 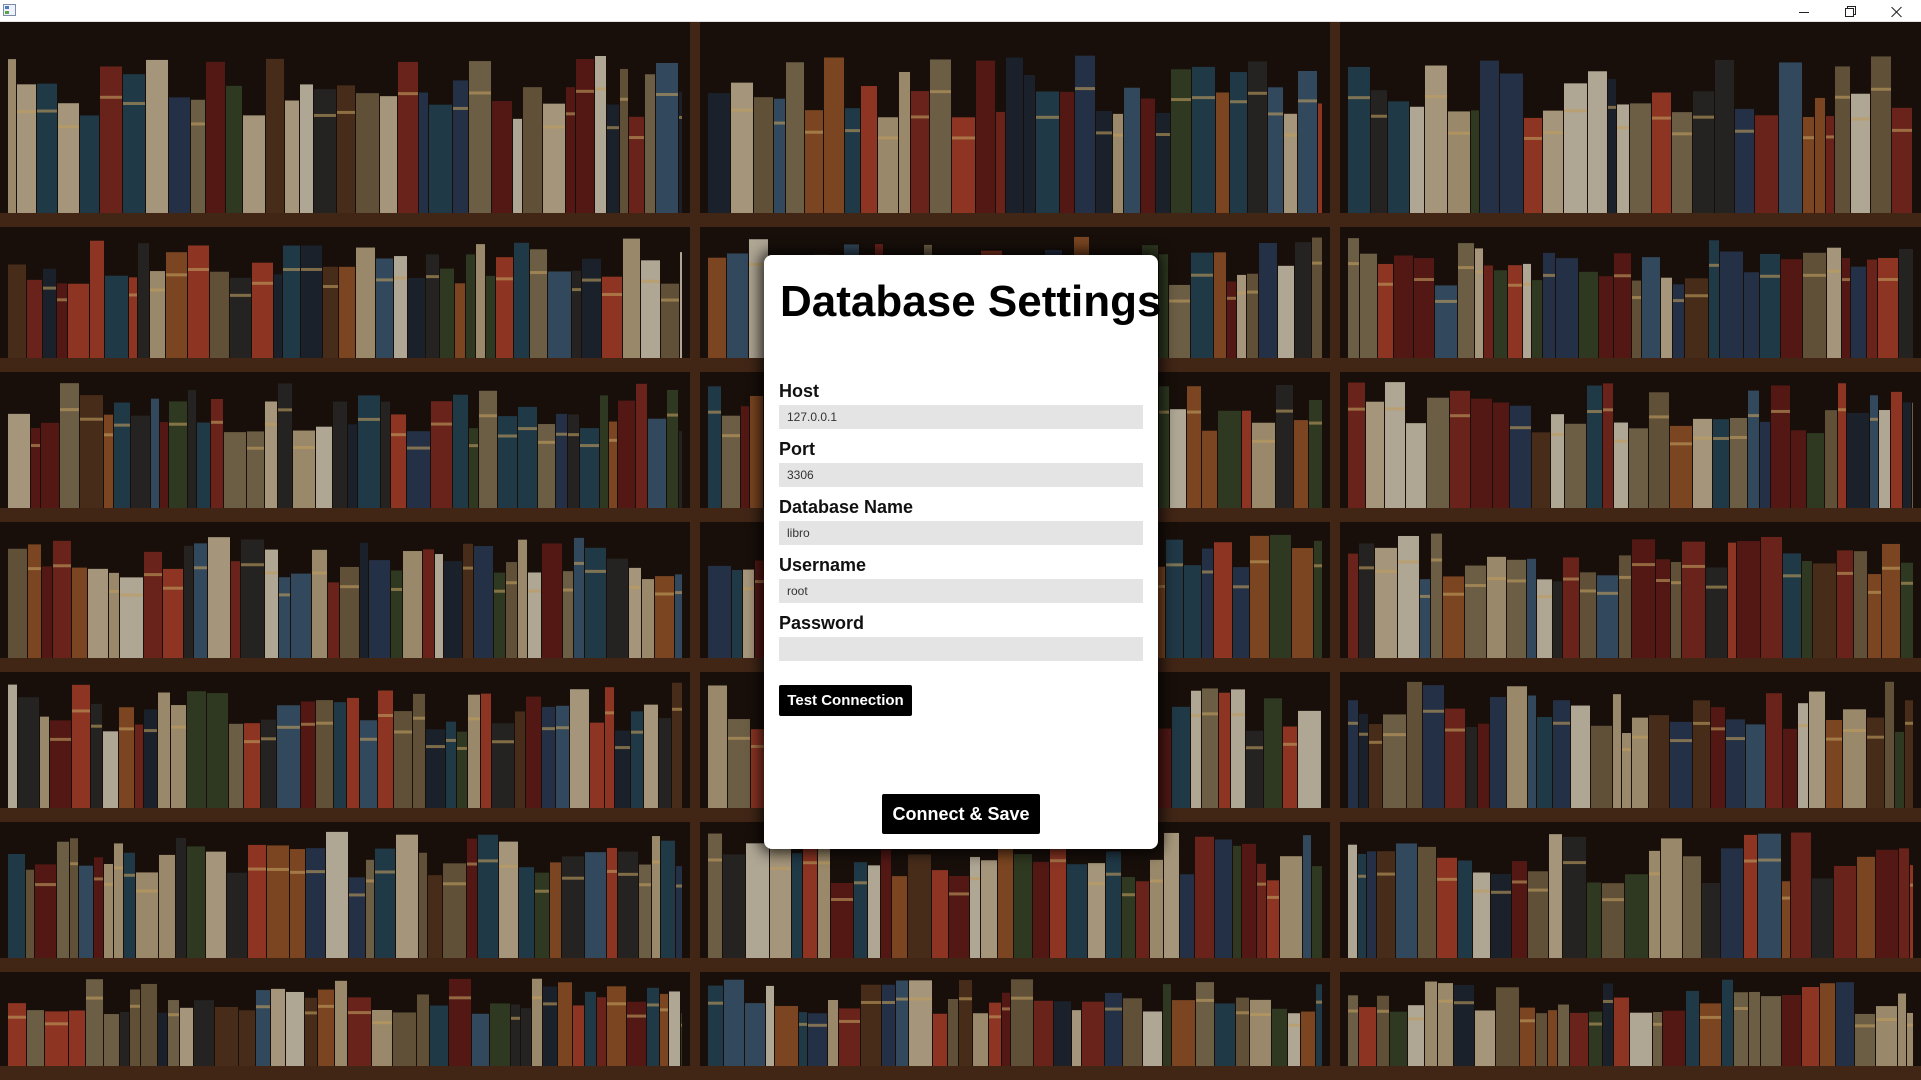 I want to click on close-icon, so click(x=1896, y=11).